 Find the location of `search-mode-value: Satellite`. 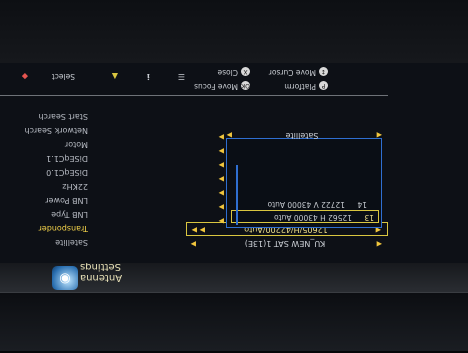

search-mode-value: Satellite is located at coordinates (302, 135).